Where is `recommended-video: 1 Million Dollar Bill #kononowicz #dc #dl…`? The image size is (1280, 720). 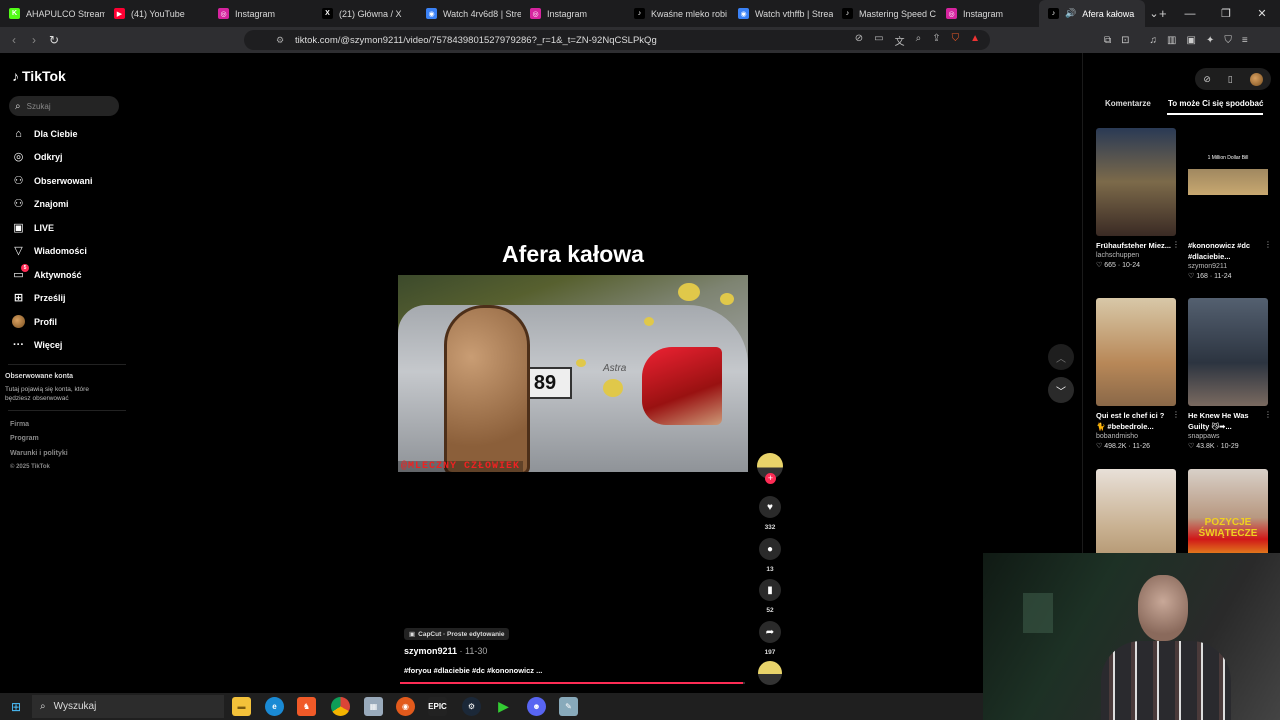 recommended-video: 1 Million Dollar Bill #kononowicz #dc #dl… is located at coordinates (1230, 204).